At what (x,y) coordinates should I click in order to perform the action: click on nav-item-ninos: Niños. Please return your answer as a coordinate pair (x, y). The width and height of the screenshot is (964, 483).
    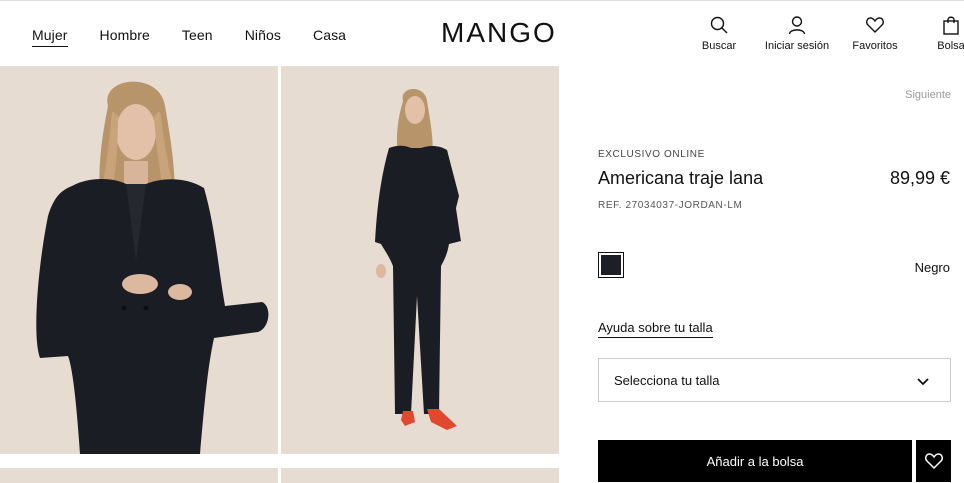
    Looking at the image, I should click on (263, 37).